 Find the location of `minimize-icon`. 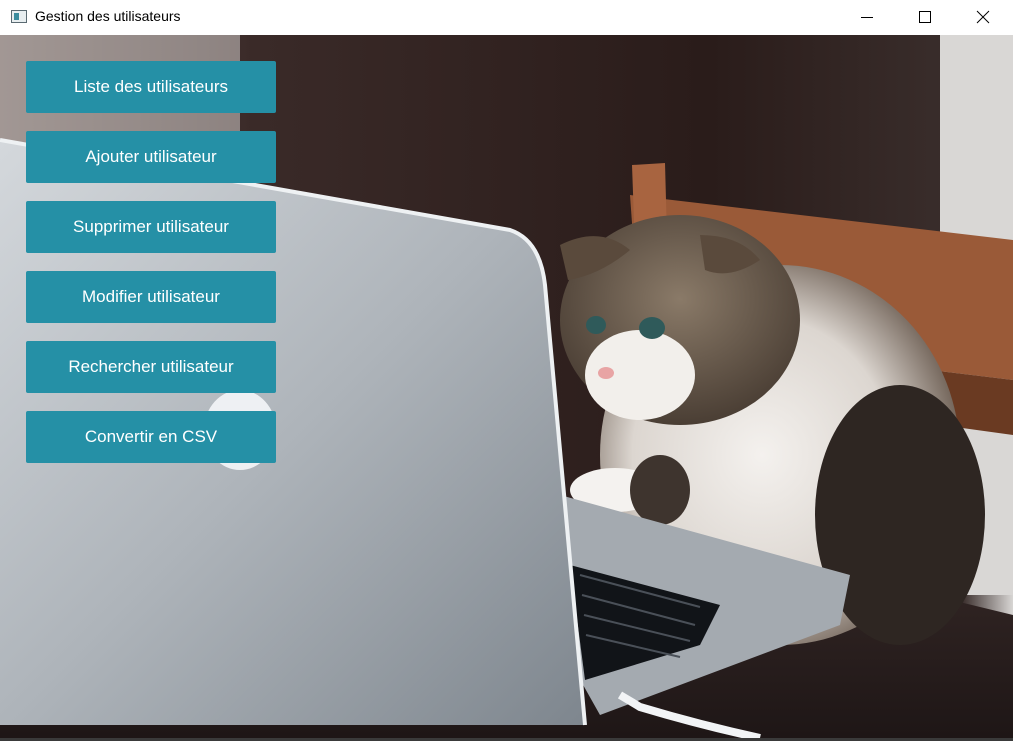

minimize-icon is located at coordinates (867, 17).